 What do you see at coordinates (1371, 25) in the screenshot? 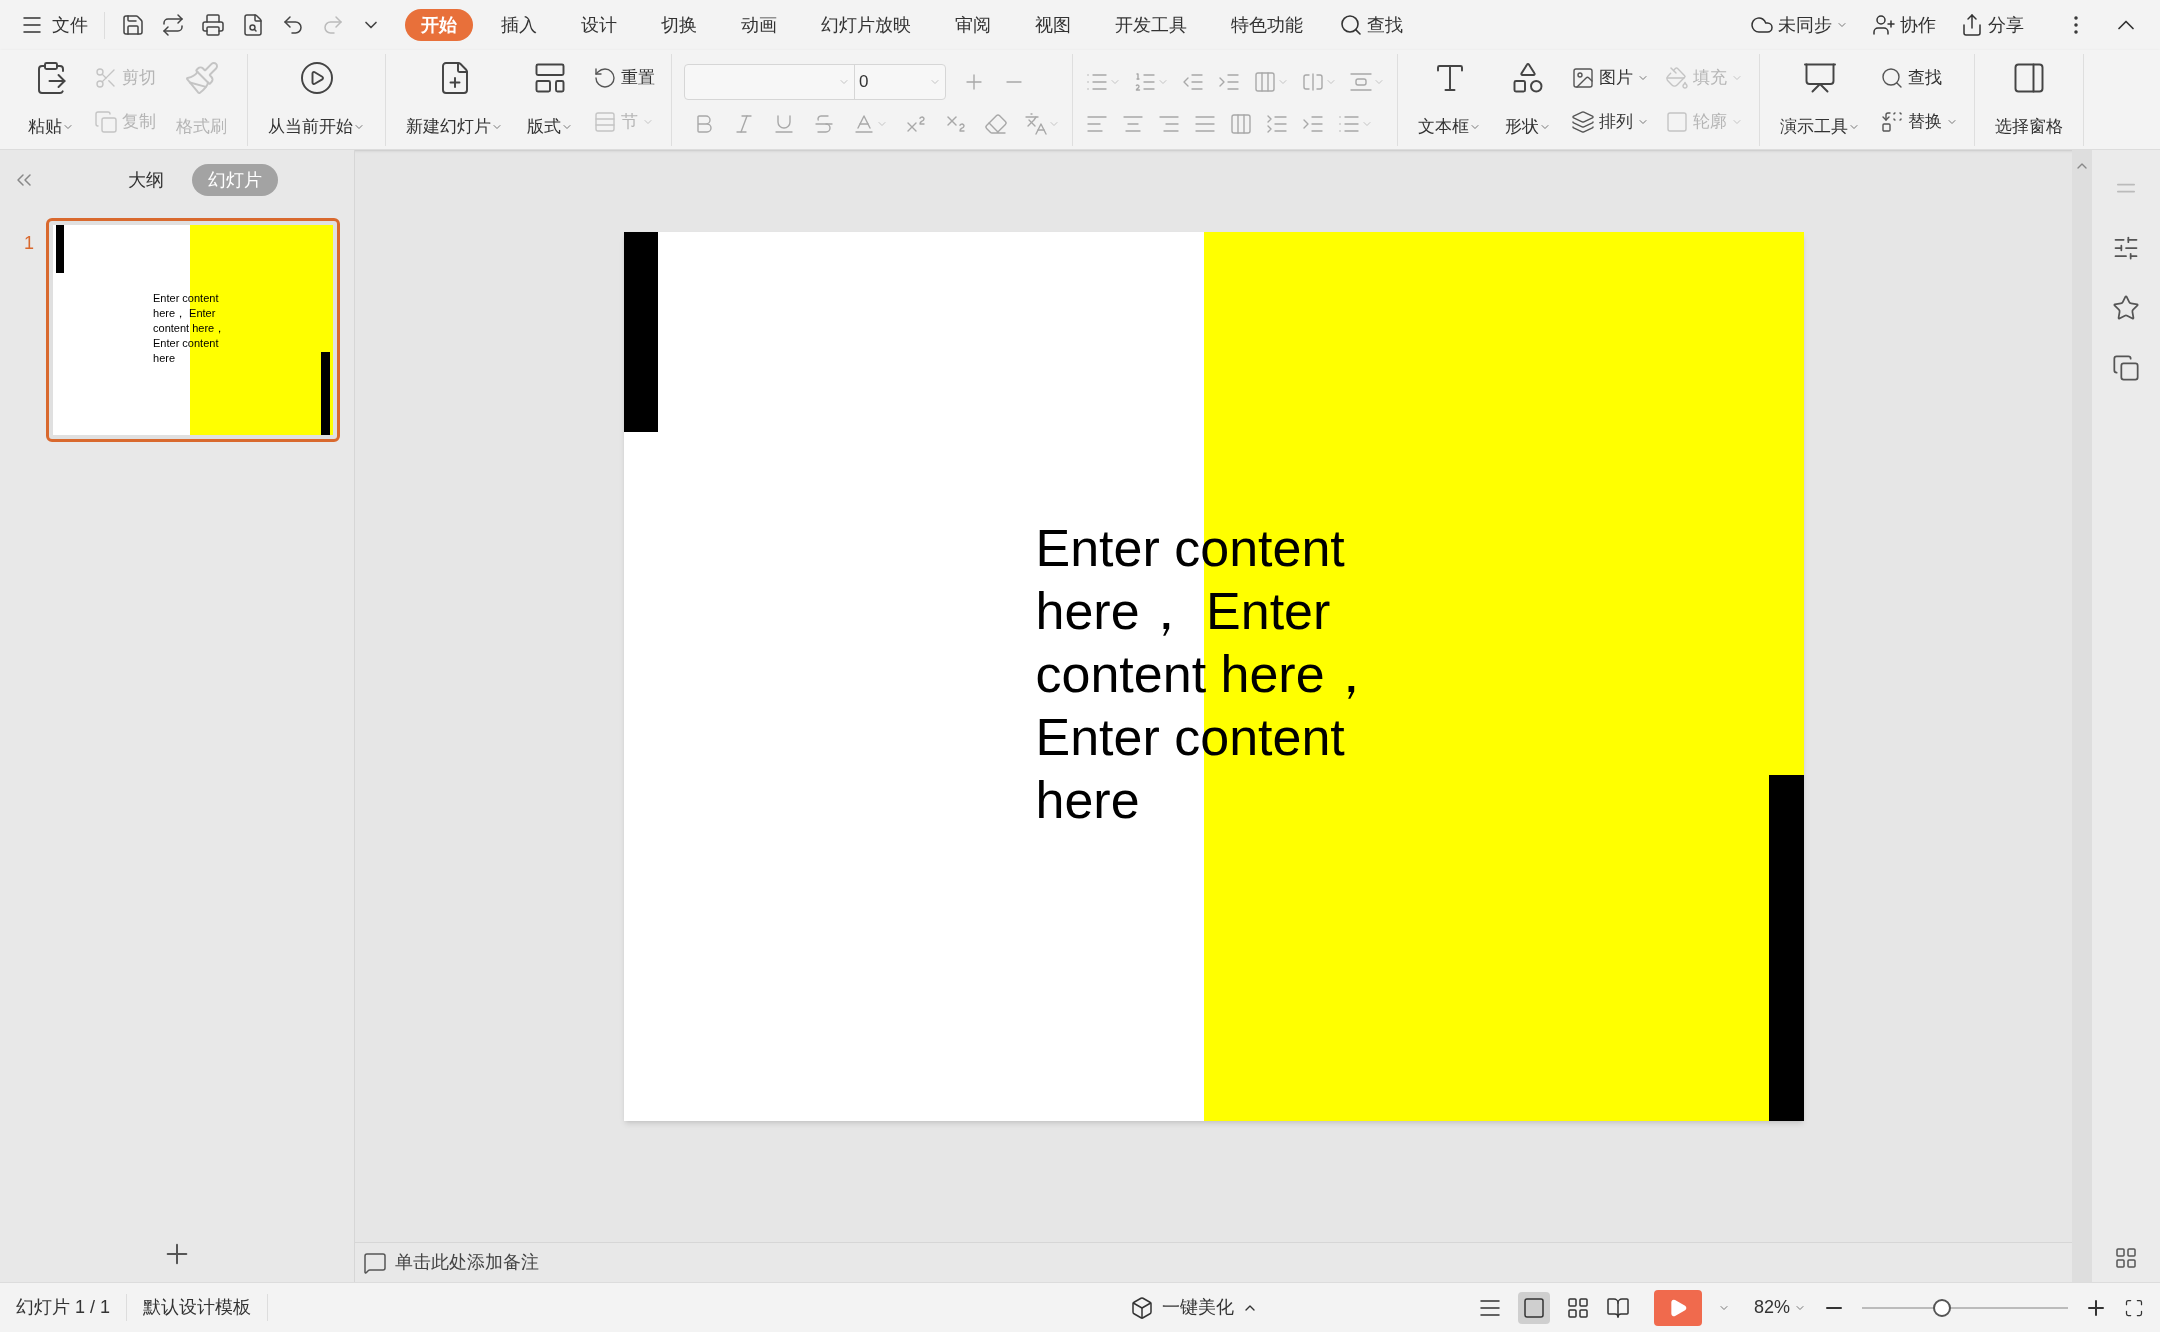
I see `search-button: 查找` at bounding box center [1371, 25].